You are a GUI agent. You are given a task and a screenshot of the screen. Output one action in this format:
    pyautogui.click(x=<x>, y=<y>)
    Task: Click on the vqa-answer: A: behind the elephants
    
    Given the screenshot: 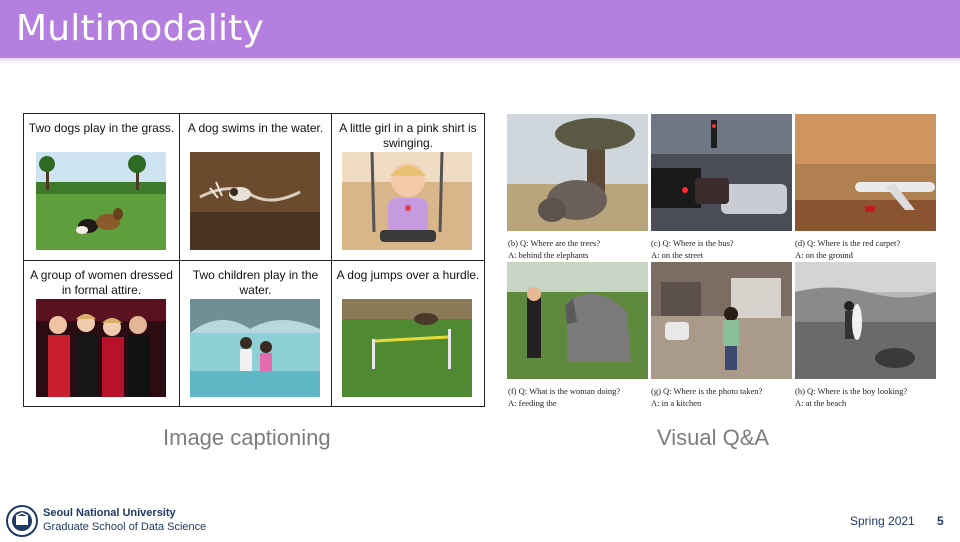 What is the action you would take?
    pyautogui.click(x=548, y=255)
    